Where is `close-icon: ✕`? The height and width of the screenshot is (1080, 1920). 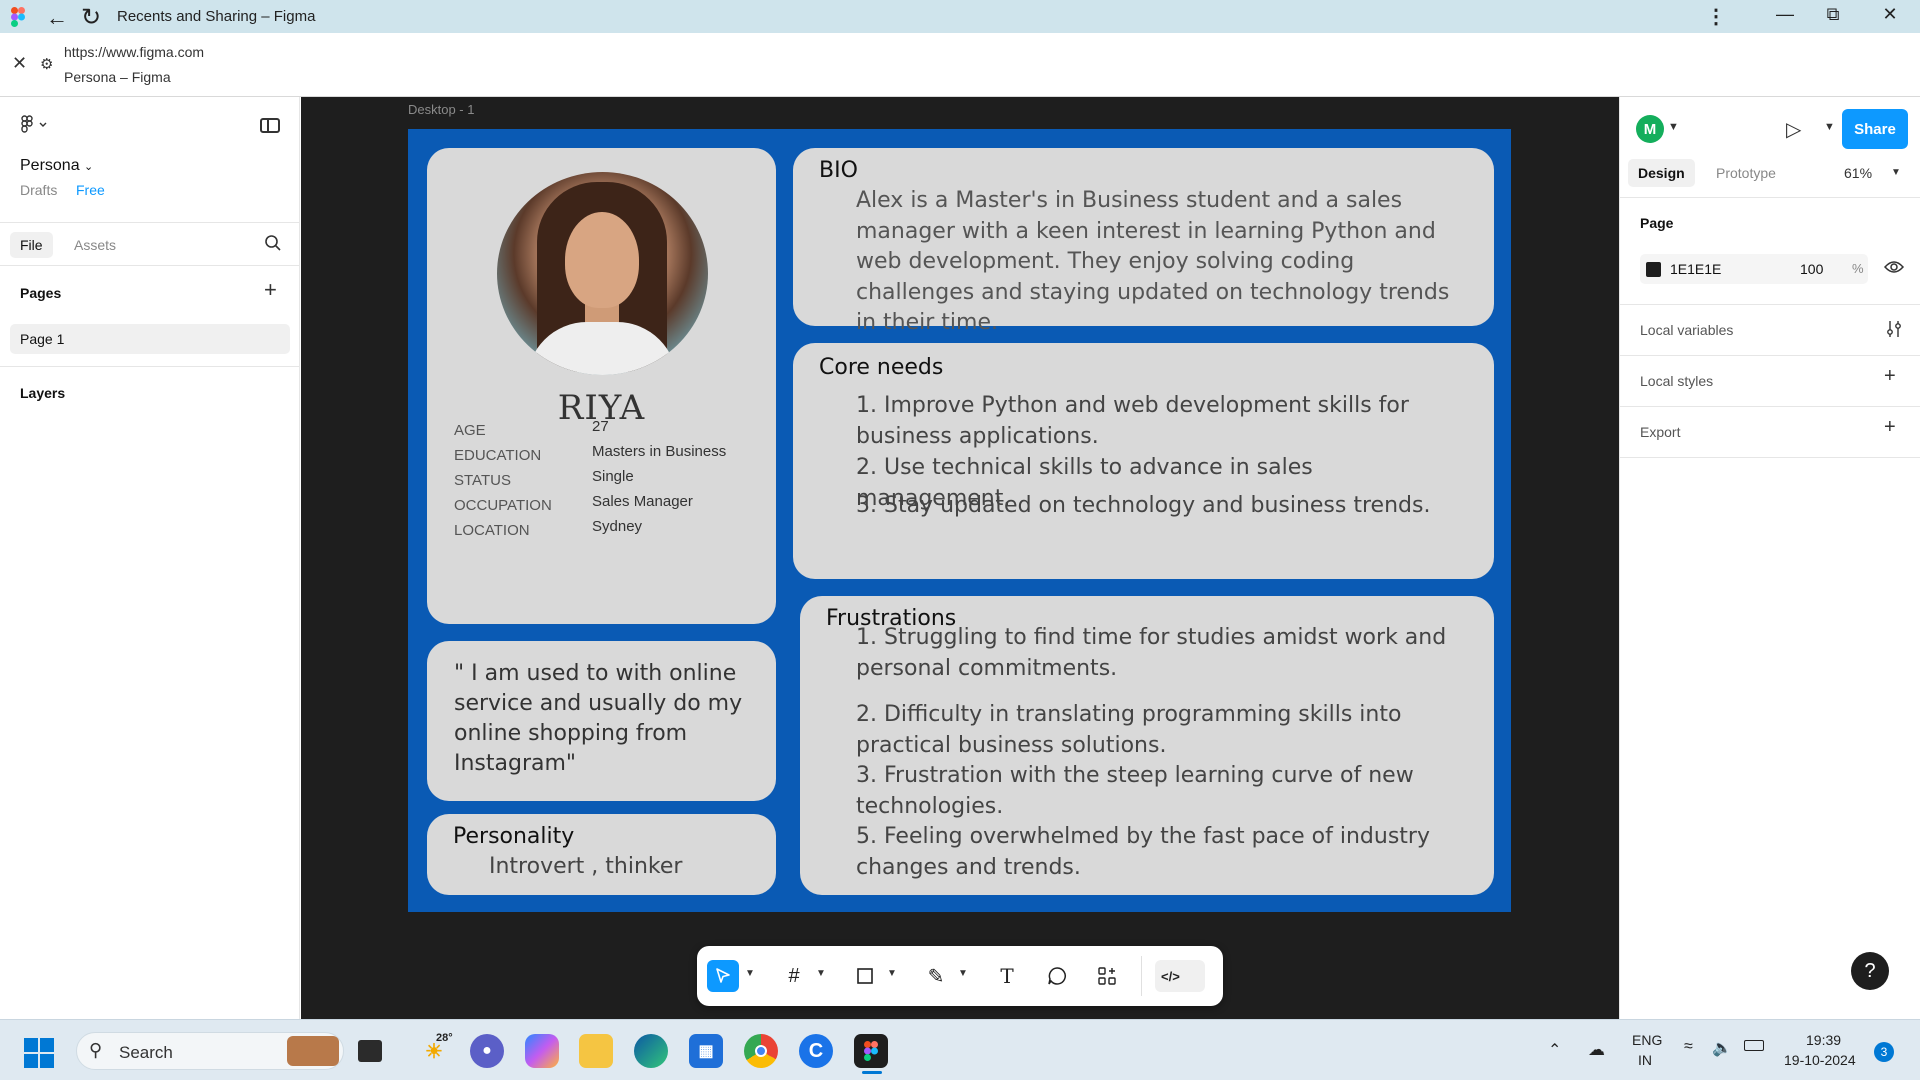
close-icon: ✕ is located at coordinates (19, 63).